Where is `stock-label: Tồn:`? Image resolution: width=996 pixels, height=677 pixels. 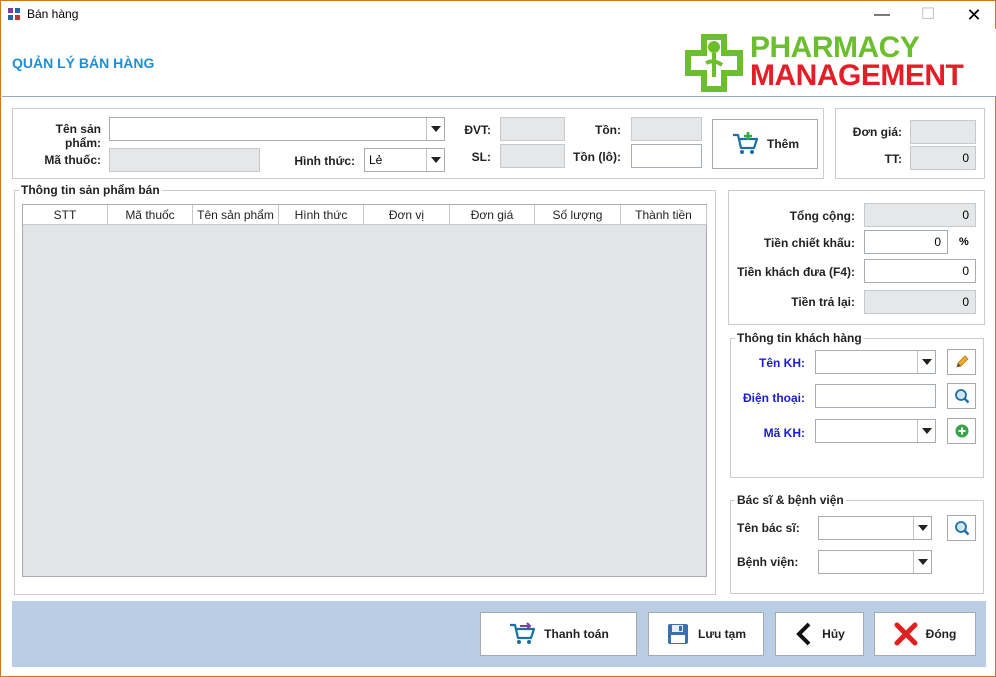 stock-label: Tồn: is located at coordinates (608, 130).